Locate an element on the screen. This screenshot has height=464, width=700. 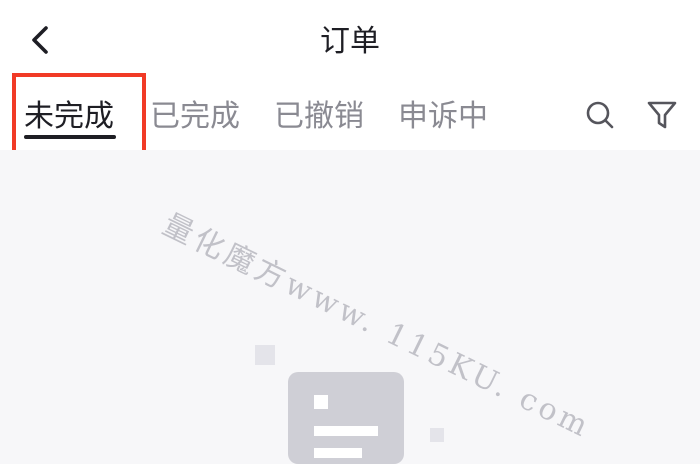
tab-appealing: 申诉中 is located at coordinates (443, 117).